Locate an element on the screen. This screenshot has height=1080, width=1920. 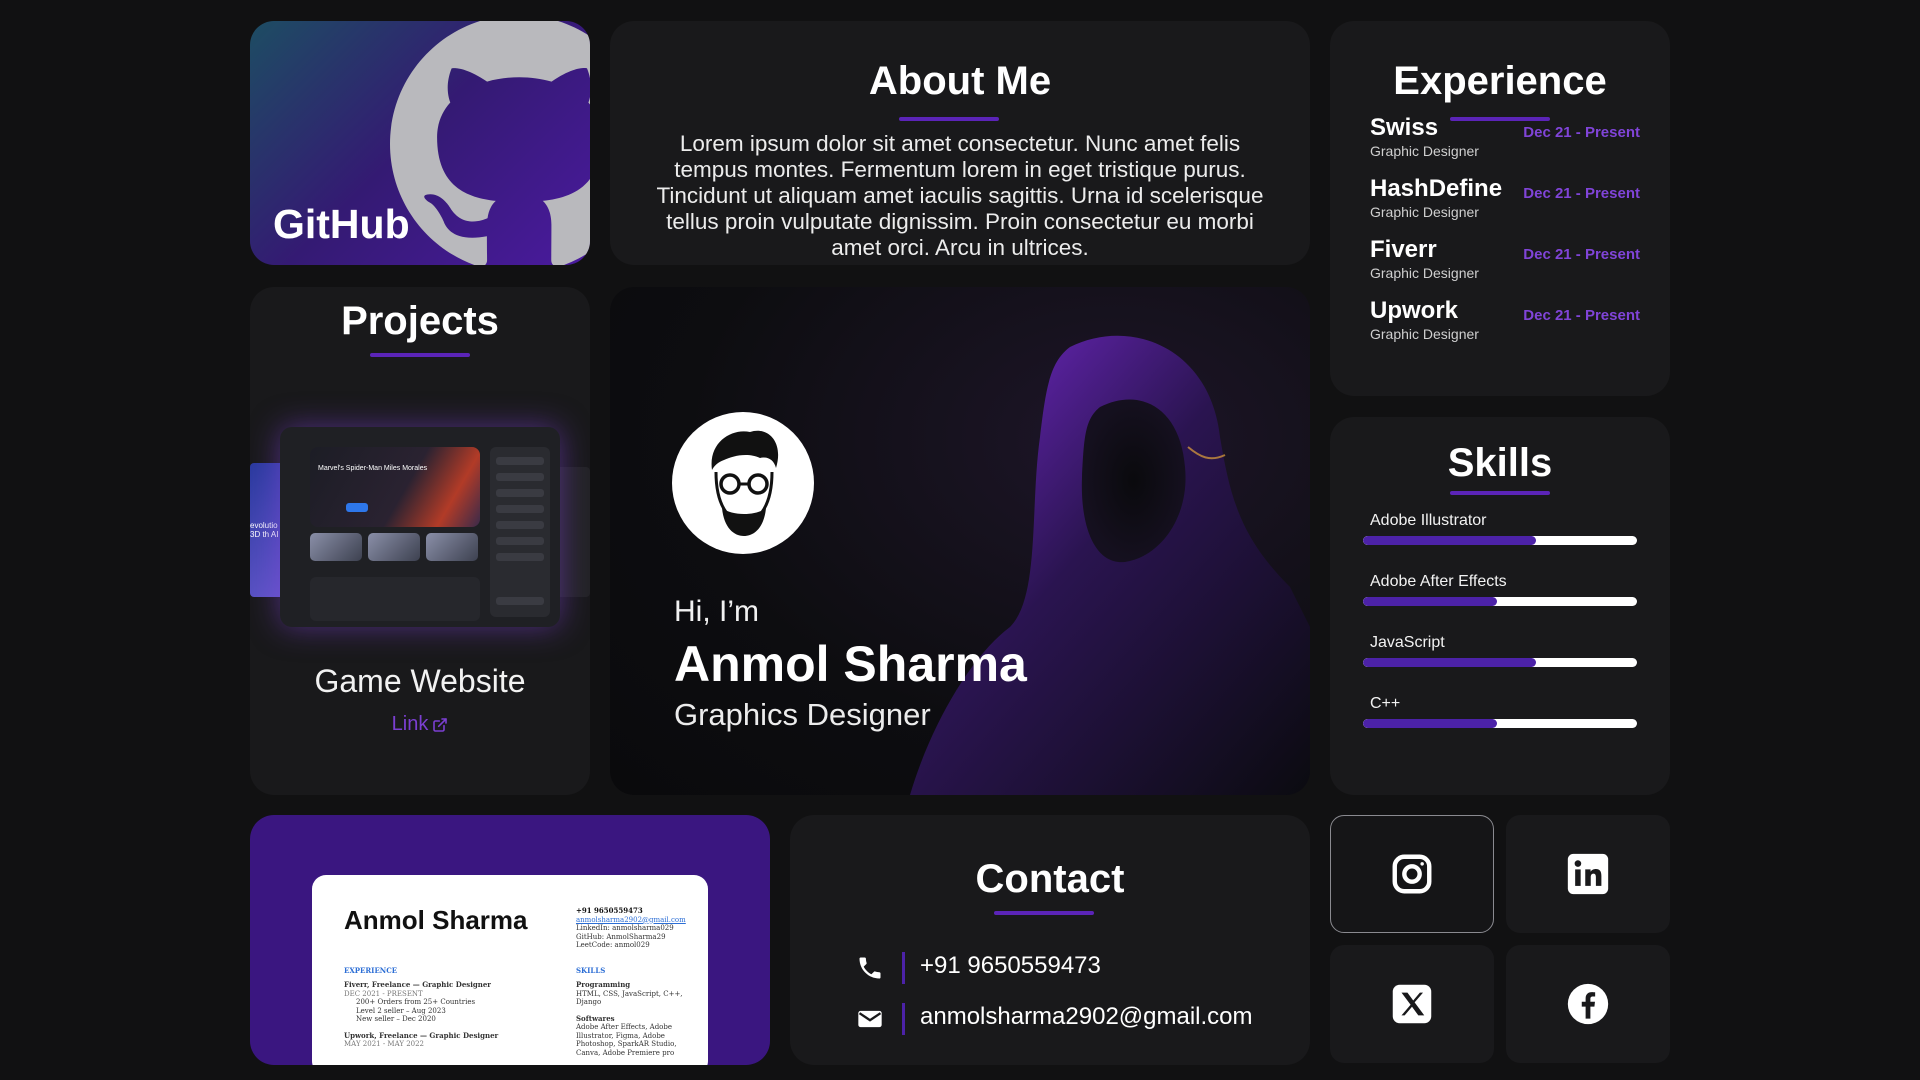
x-twitter-icon is located at coordinates (1412, 1004).